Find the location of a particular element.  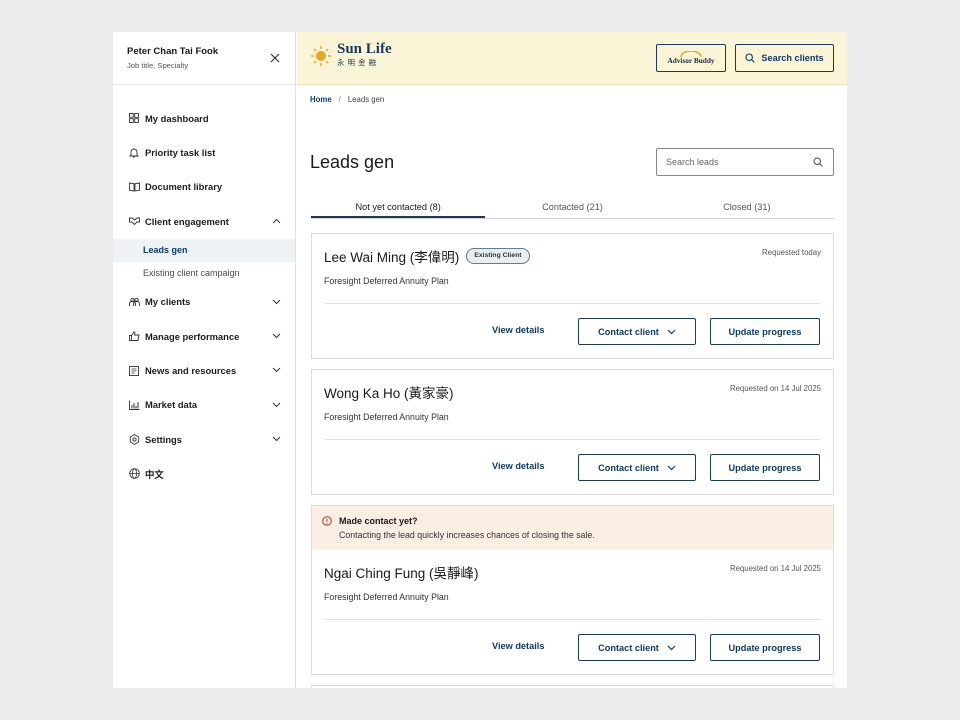

sidebar-item-language-chinese: 中文 is located at coordinates (204, 474).